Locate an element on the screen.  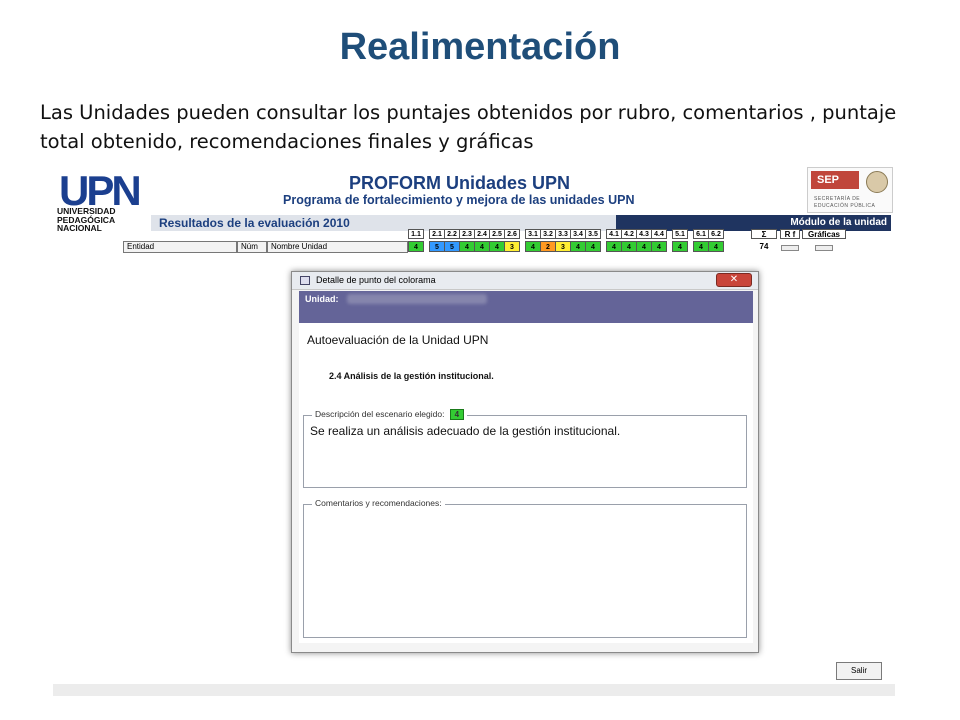
score-column: 1.1 4 is located at coordinates (416, 240).